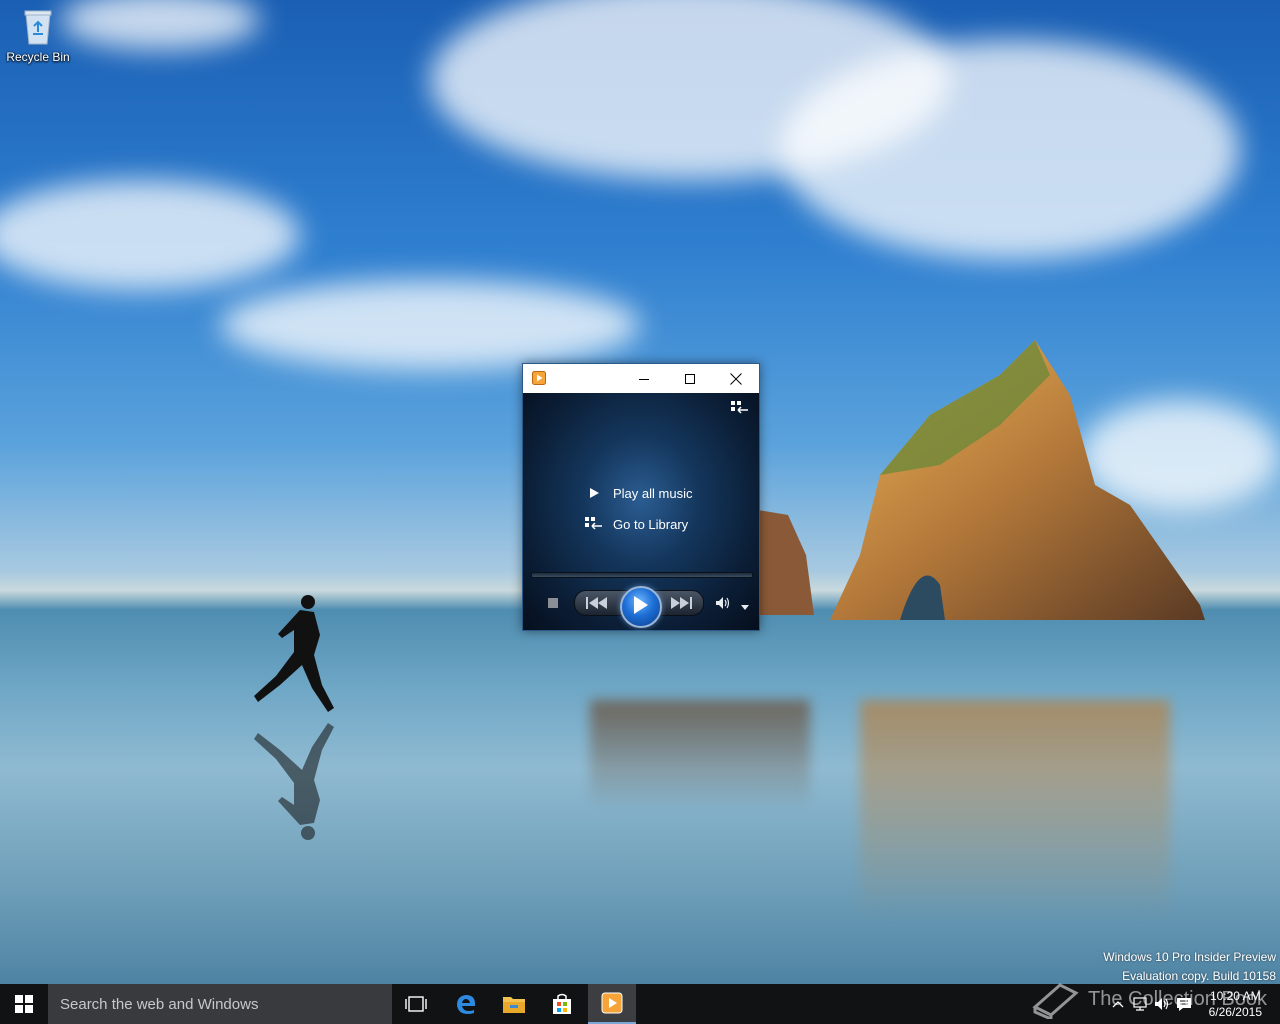 Image resolution: width=1280 pixels, height=1024 pixels. I want to click on store-icon, so click(562, 1003).